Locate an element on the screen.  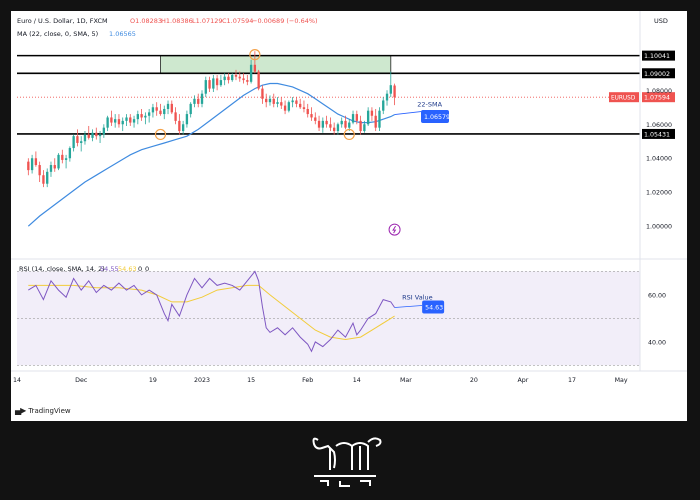
rsi-value-text: 54.63 is located at coordinates (434, 307).